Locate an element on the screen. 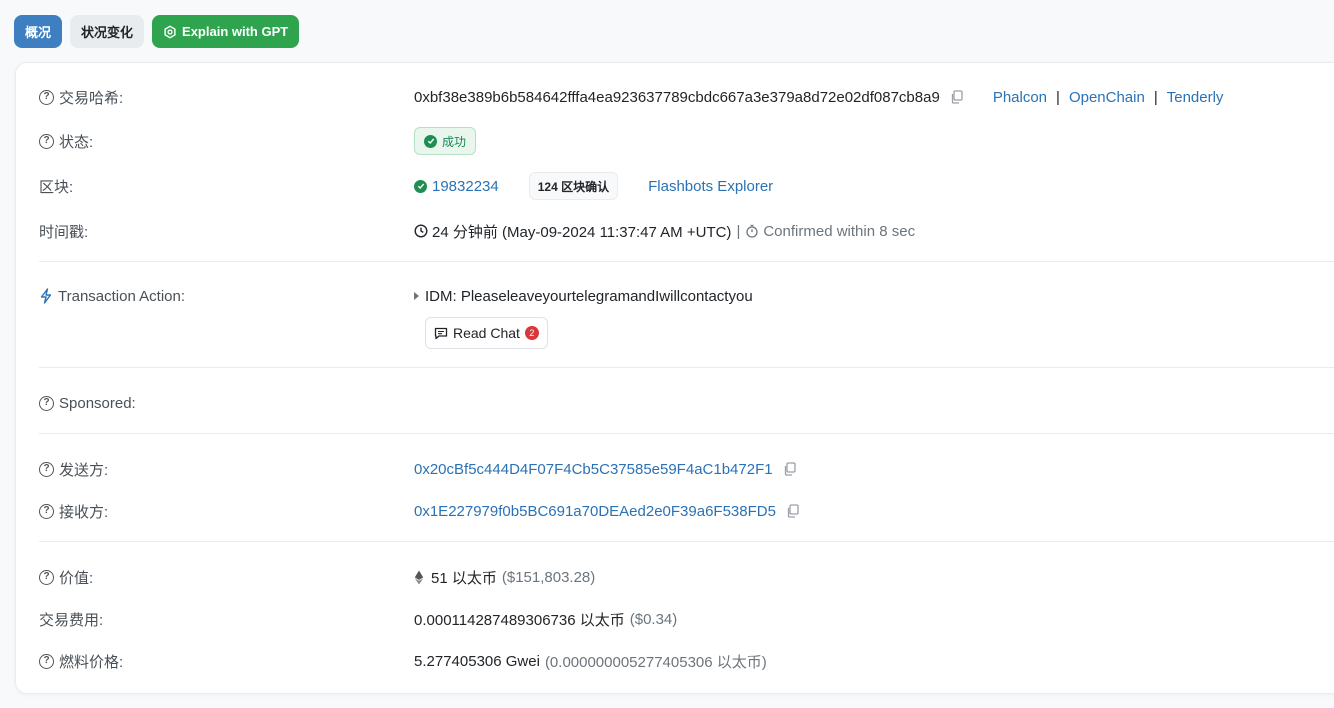  value-amount: 51 以太币 is located at coordinates (464, 578).